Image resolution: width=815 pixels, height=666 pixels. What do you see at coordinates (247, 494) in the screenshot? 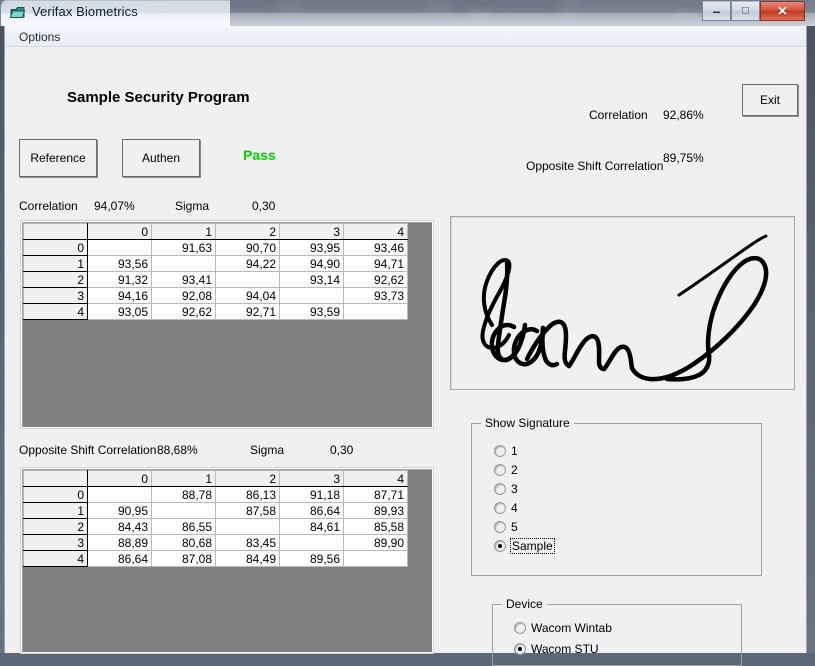
I see `table-cell: 86,13` at bounding box center [247, 494].